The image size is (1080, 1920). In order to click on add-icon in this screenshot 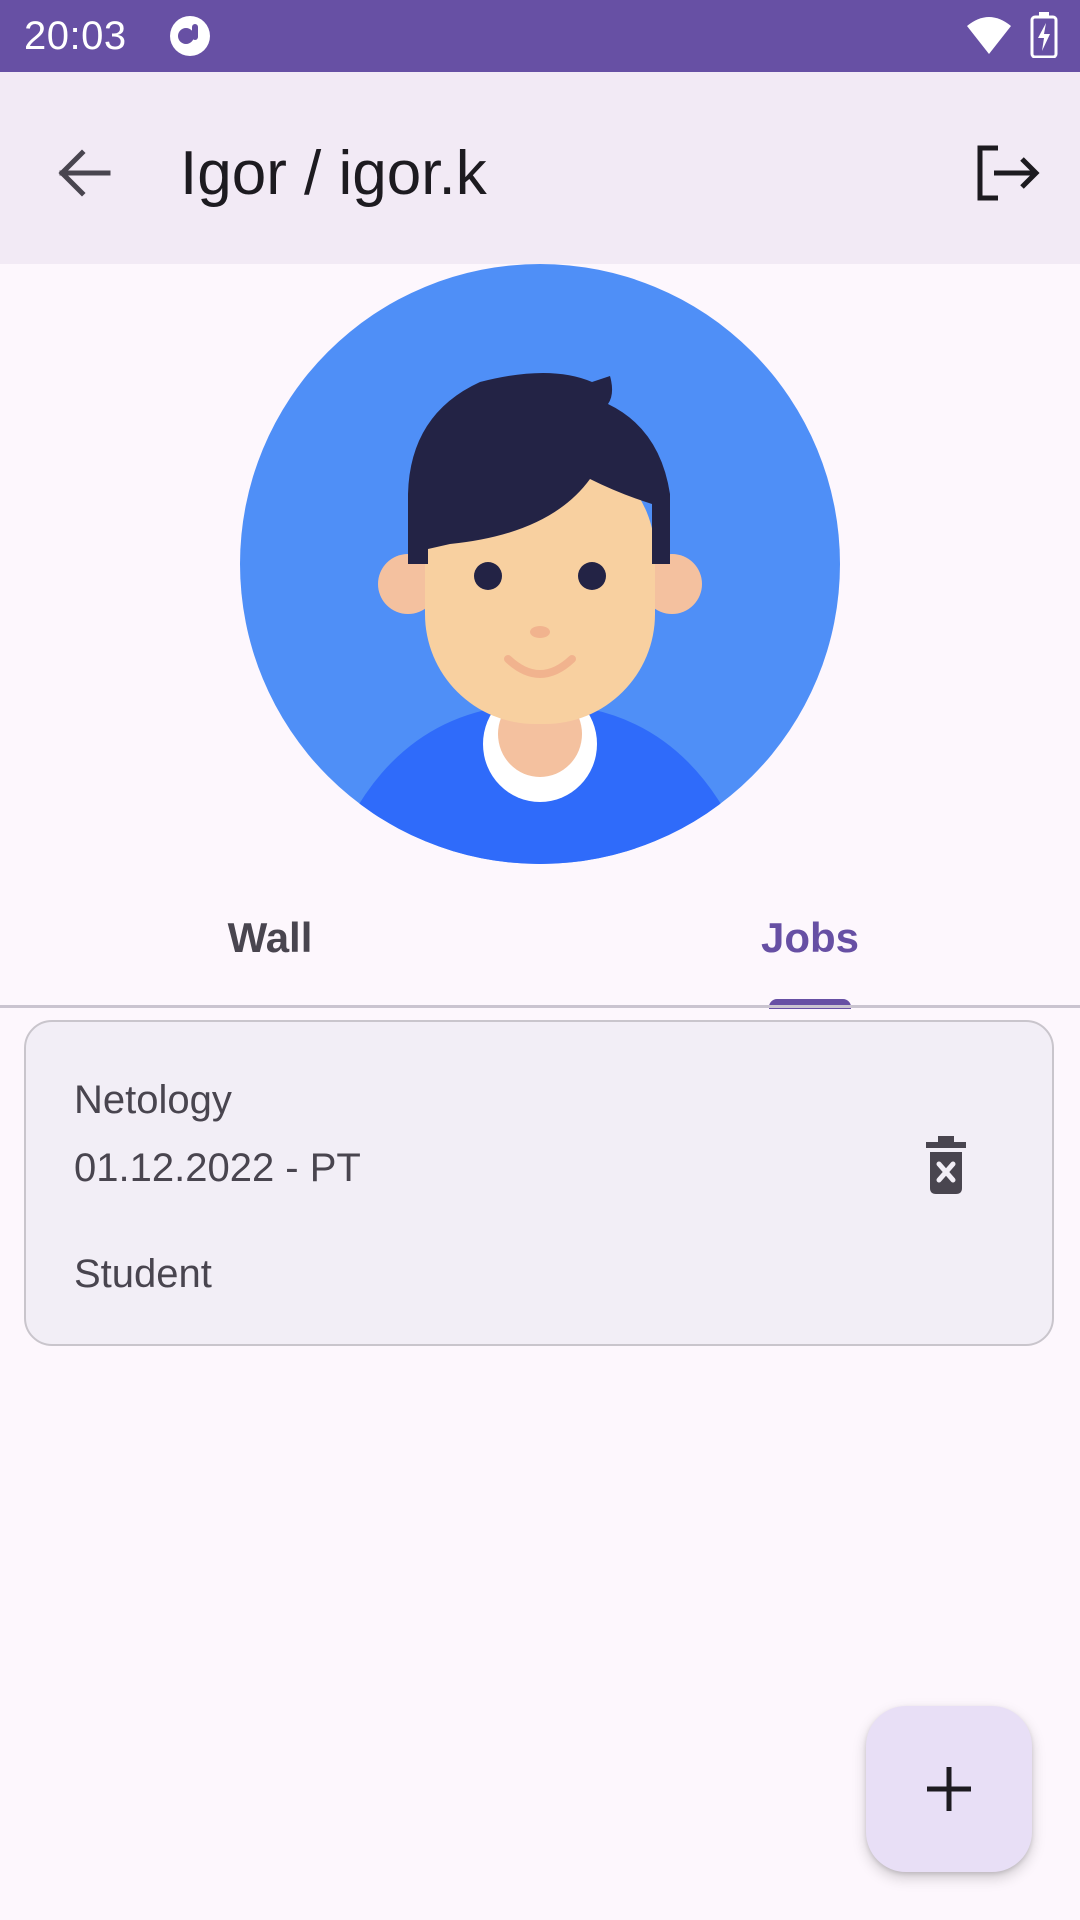, I will do `click(949, 1789)`.